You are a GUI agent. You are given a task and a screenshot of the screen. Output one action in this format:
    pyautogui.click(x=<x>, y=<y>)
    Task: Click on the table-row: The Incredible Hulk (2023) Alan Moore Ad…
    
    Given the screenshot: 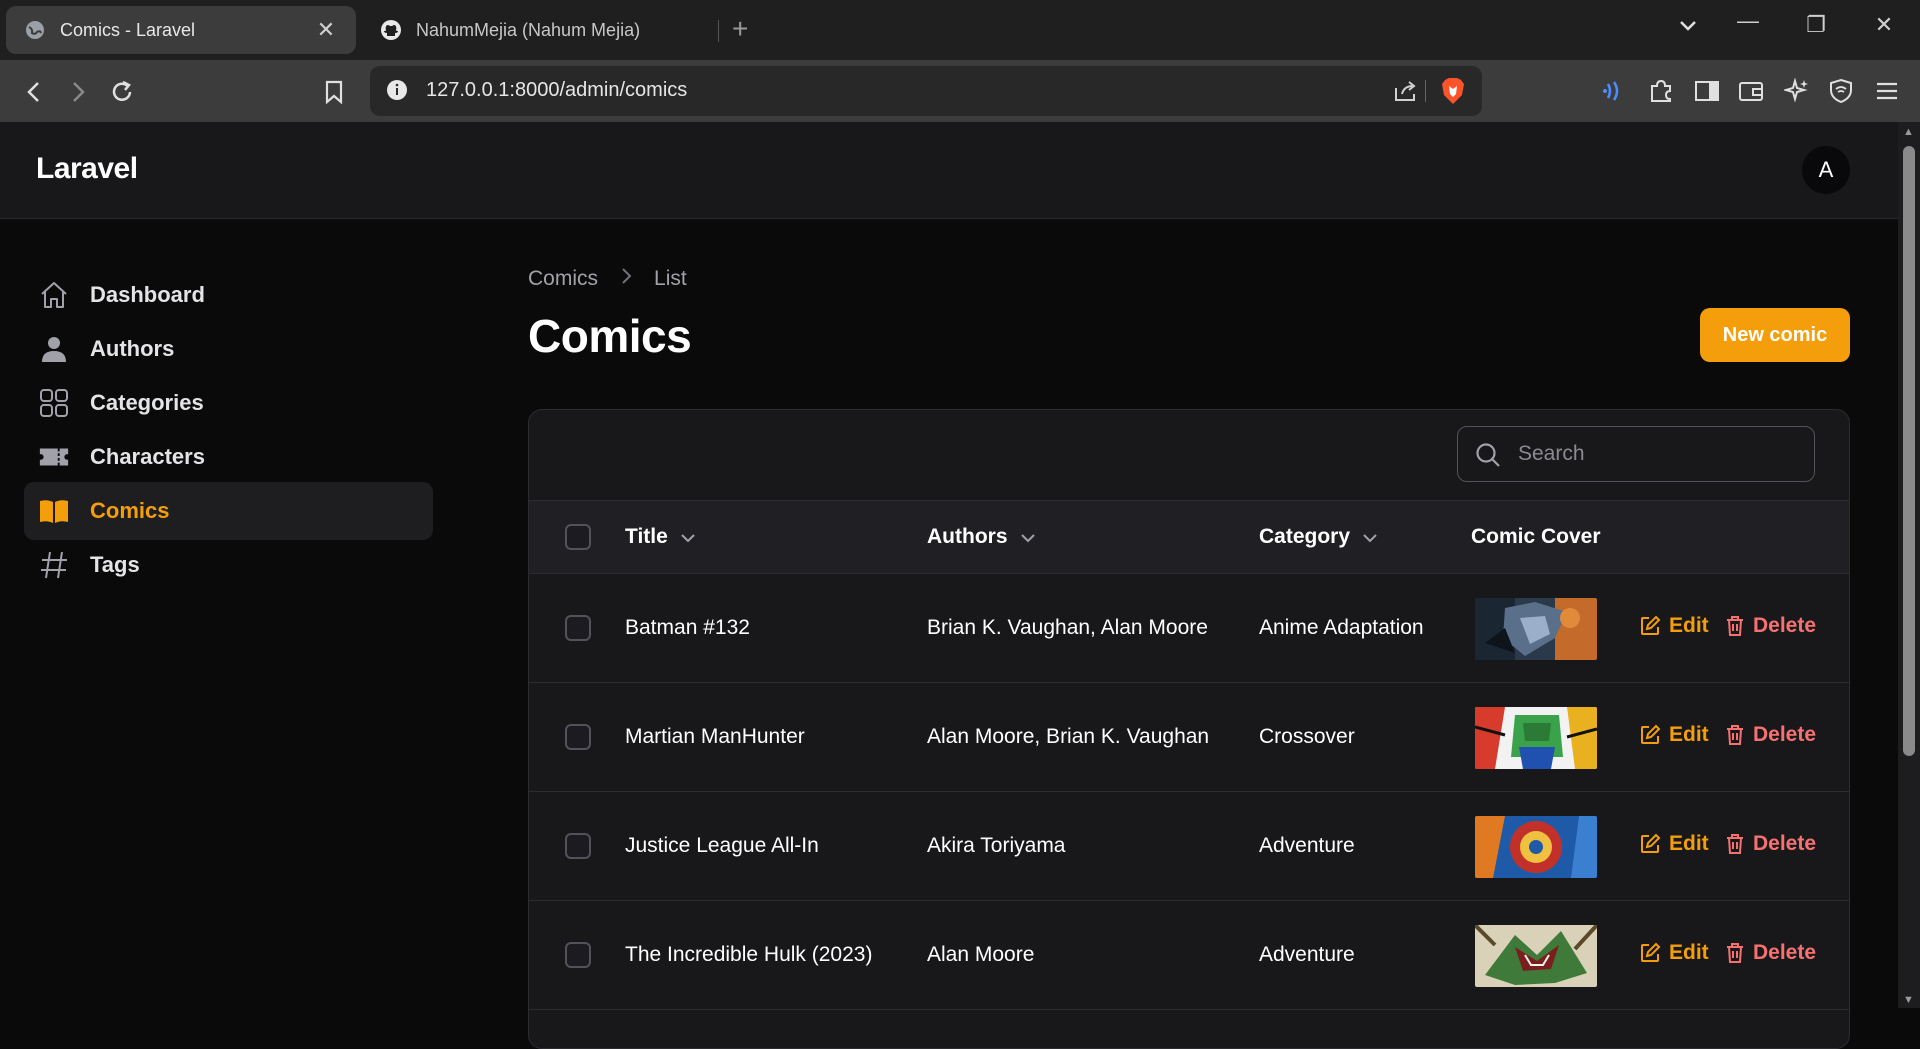 What is the action you would take?
    pyautogui.click(x=1189, y=955)
    